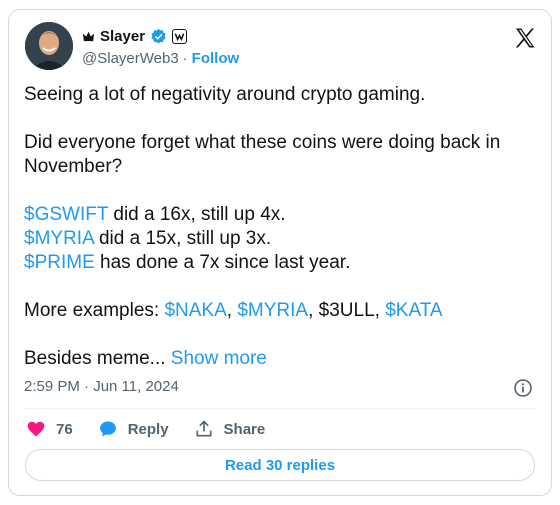  I want to click on like-count: 76, so click(64, 429).